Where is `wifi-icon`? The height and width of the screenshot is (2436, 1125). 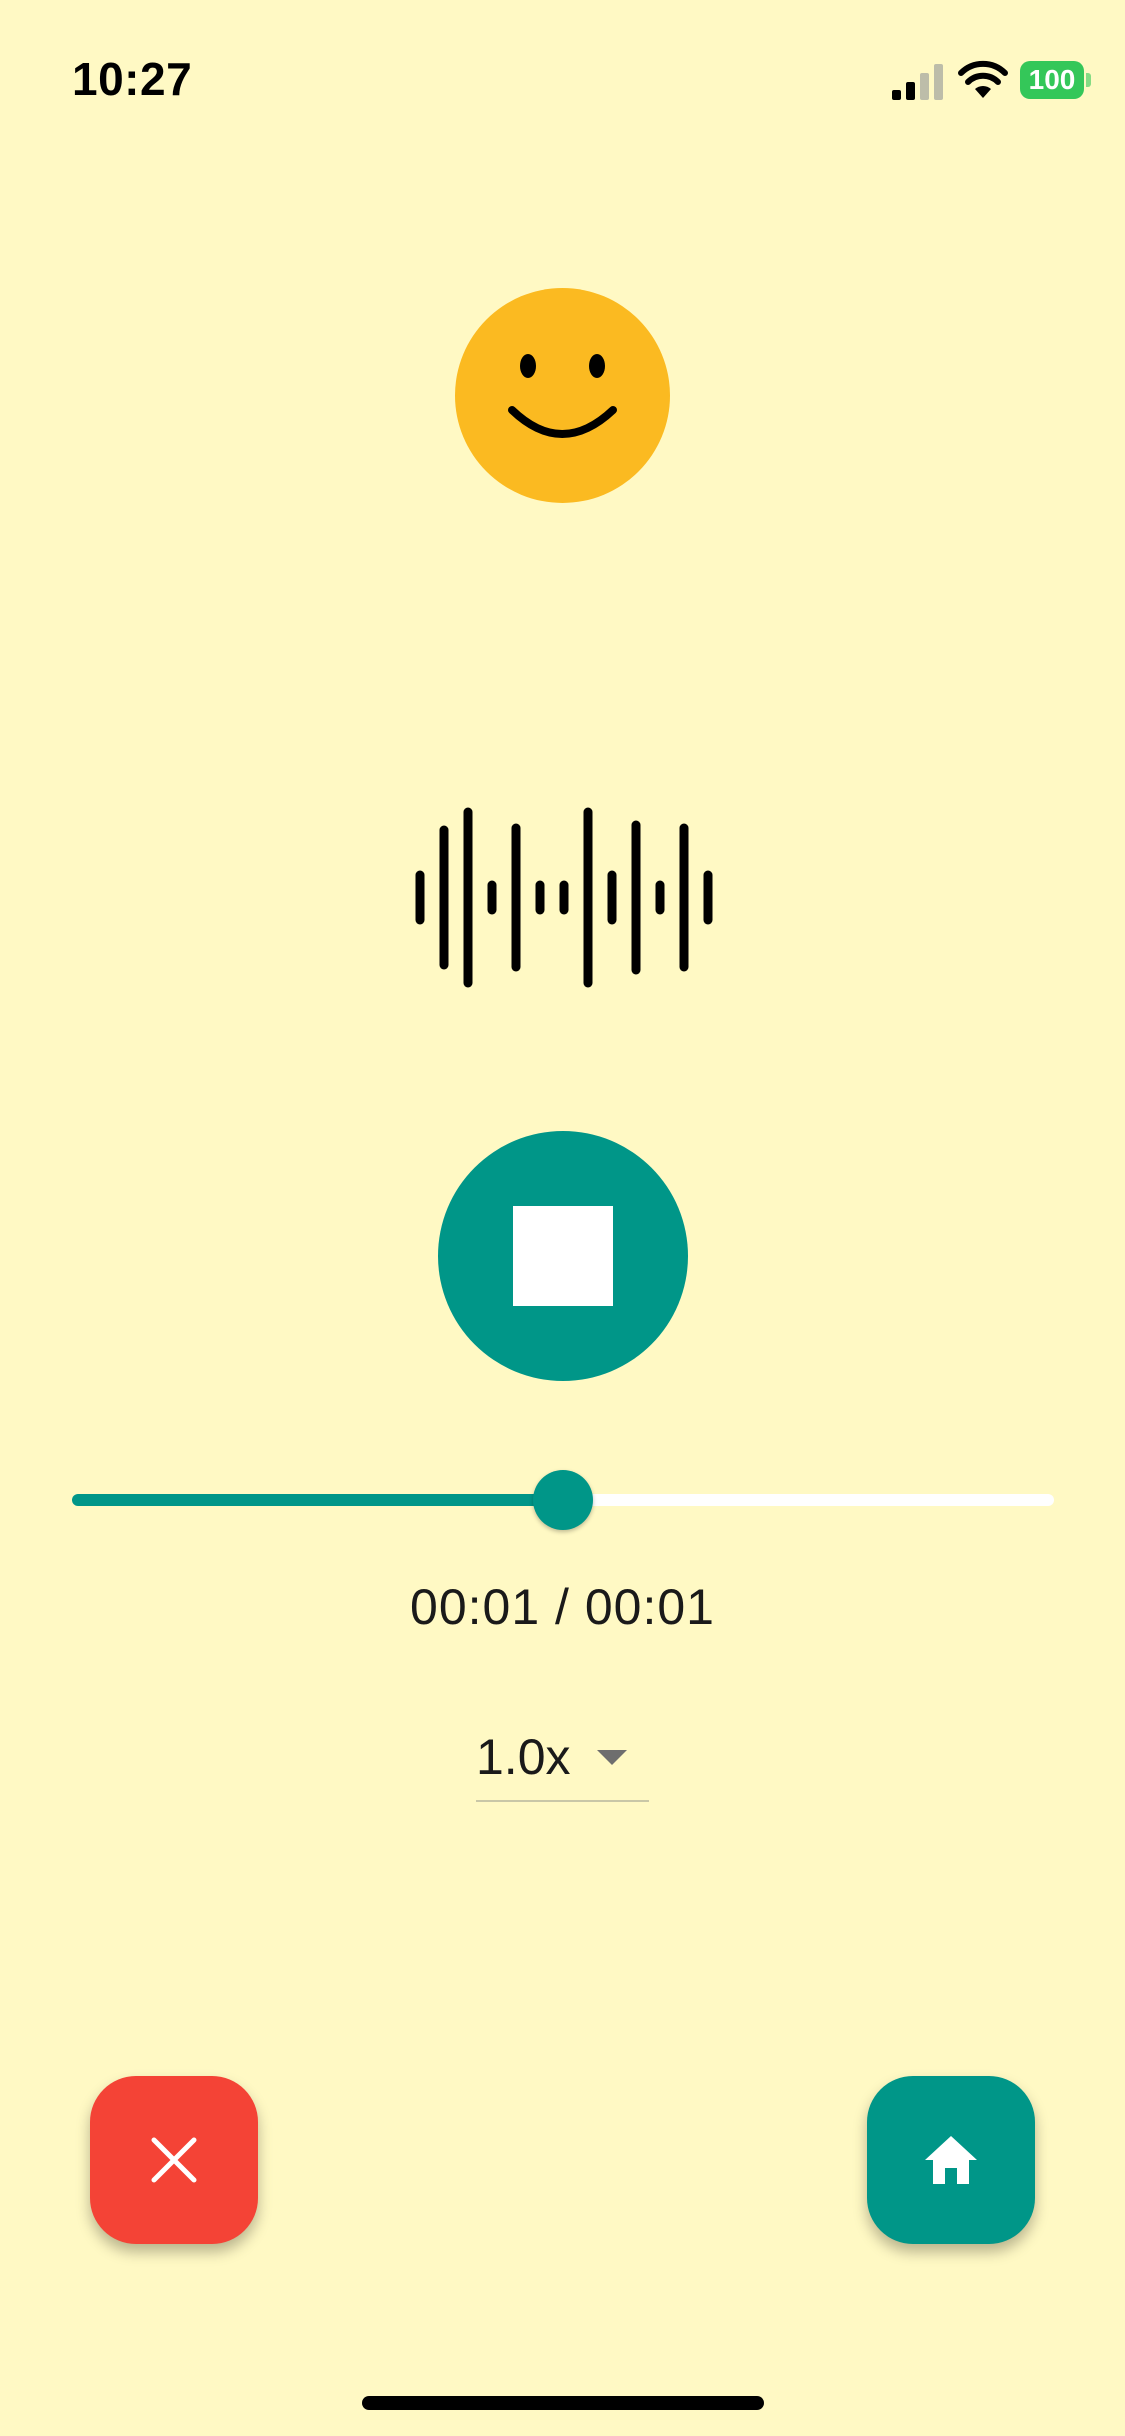
wifi-icon is located at coordinates (983, 79).